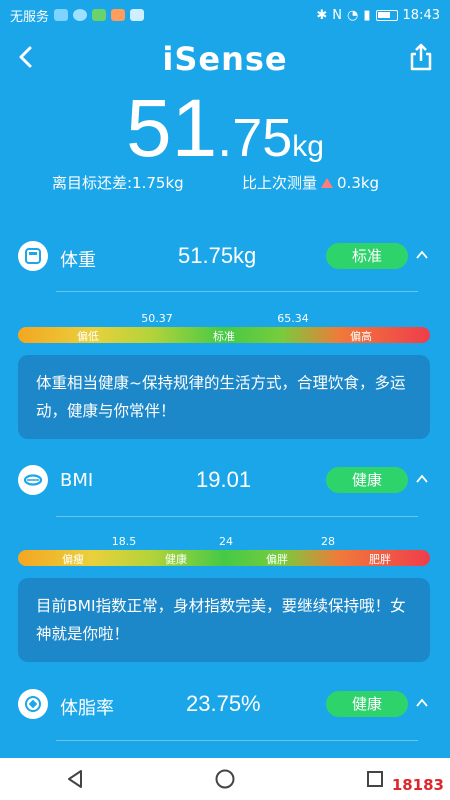 This screenshot has height=800, width=450. I want to click on bmi-threshold-2: 24, so click(226, 541).